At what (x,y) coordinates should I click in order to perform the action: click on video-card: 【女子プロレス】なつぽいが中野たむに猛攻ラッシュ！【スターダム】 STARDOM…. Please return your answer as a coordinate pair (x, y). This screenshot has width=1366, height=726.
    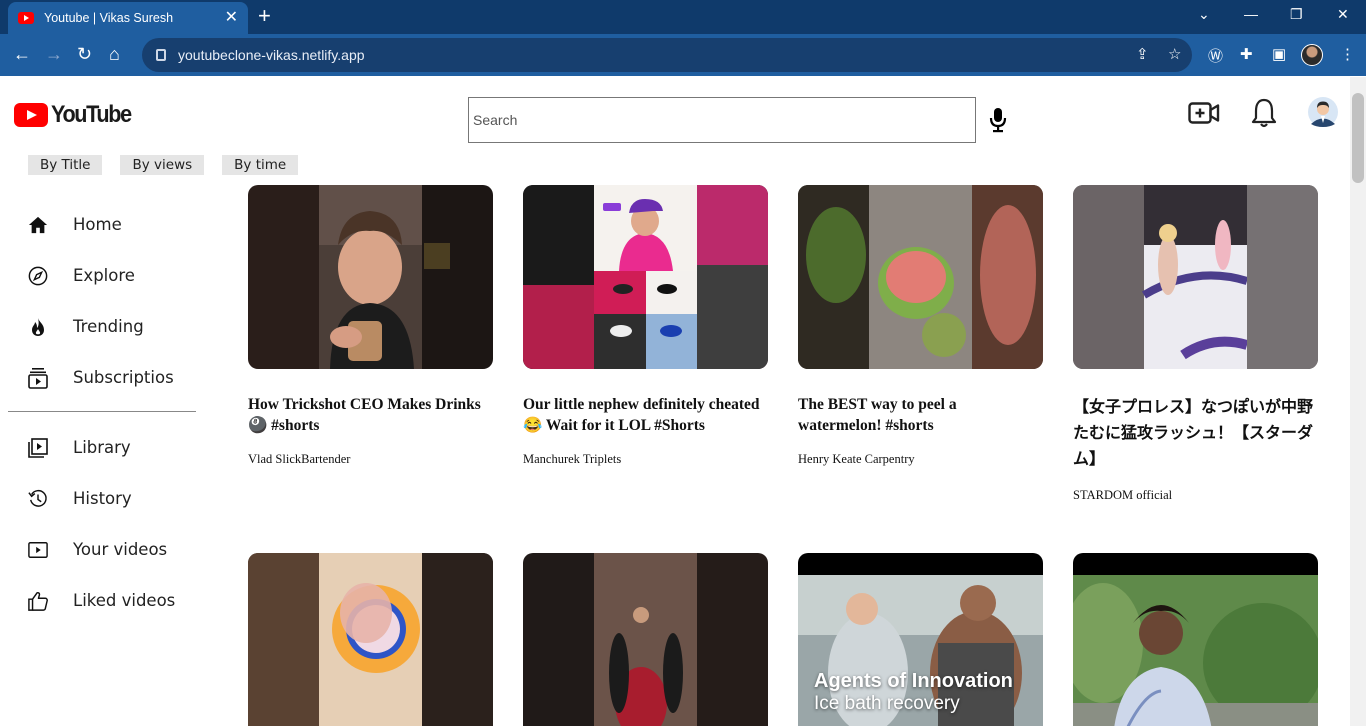
    Looking at the image, I should click on (1195, 344).